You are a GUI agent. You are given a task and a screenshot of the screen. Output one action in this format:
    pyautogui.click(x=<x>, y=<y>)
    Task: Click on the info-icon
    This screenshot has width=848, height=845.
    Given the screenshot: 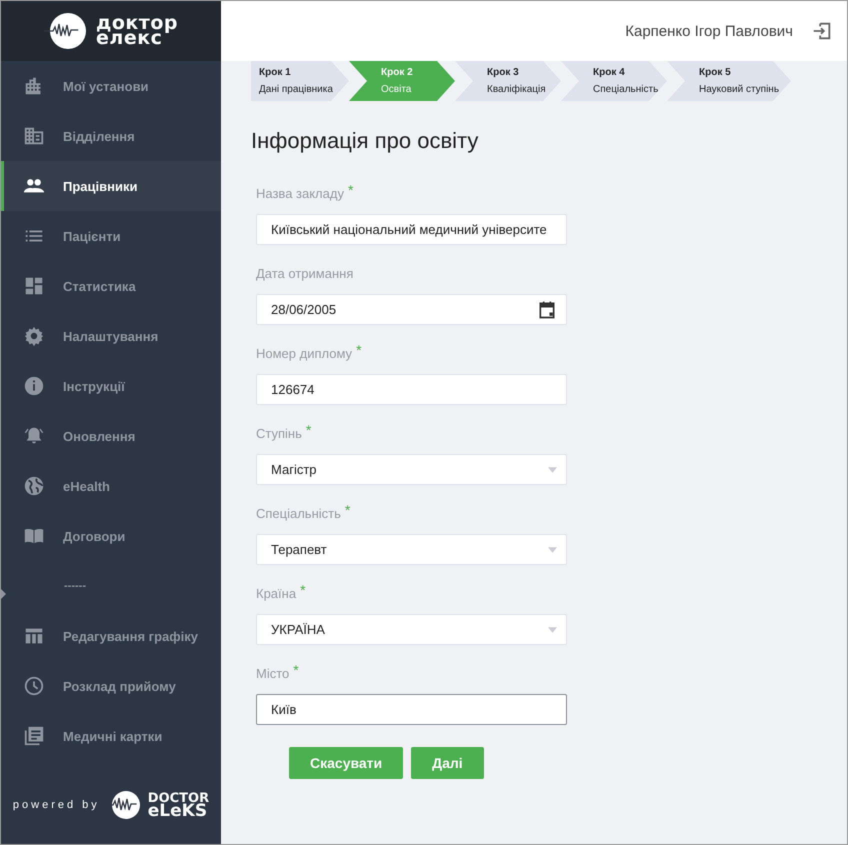 What is the action you would take?
    pyautogui.click(x=34, y=386)
    